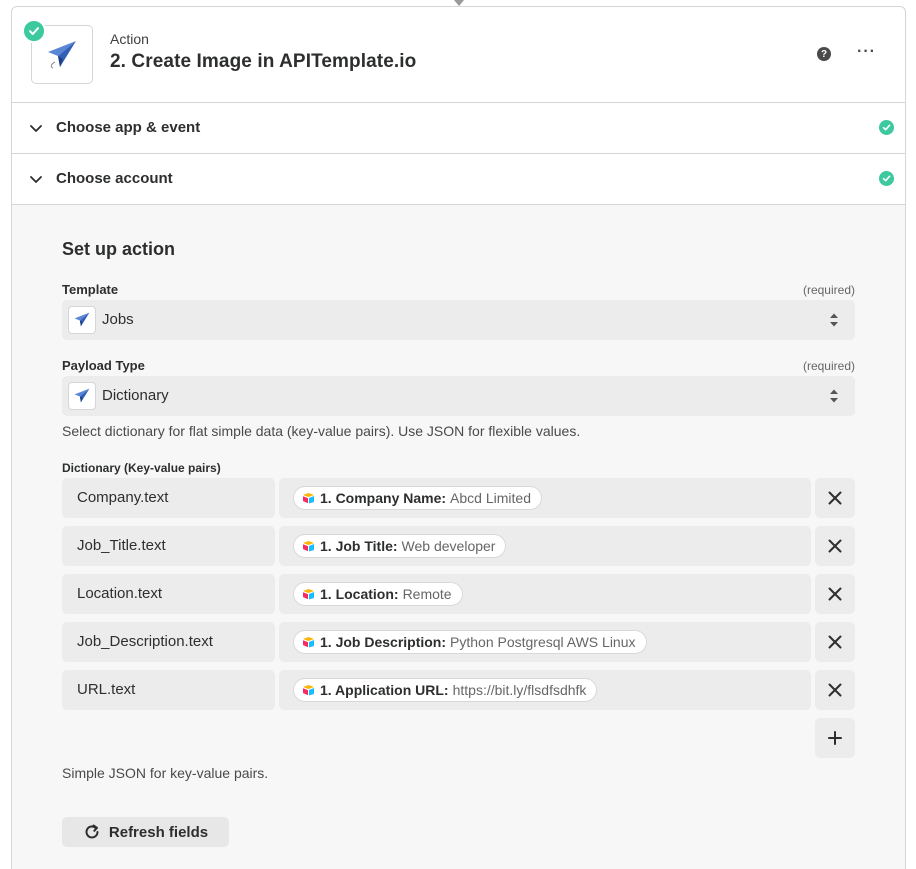  What do you see at coordinates (458, 128) in the screenshot?
I see `section-choose-app-event: Choose app & event` at bounding box center [458, 128].